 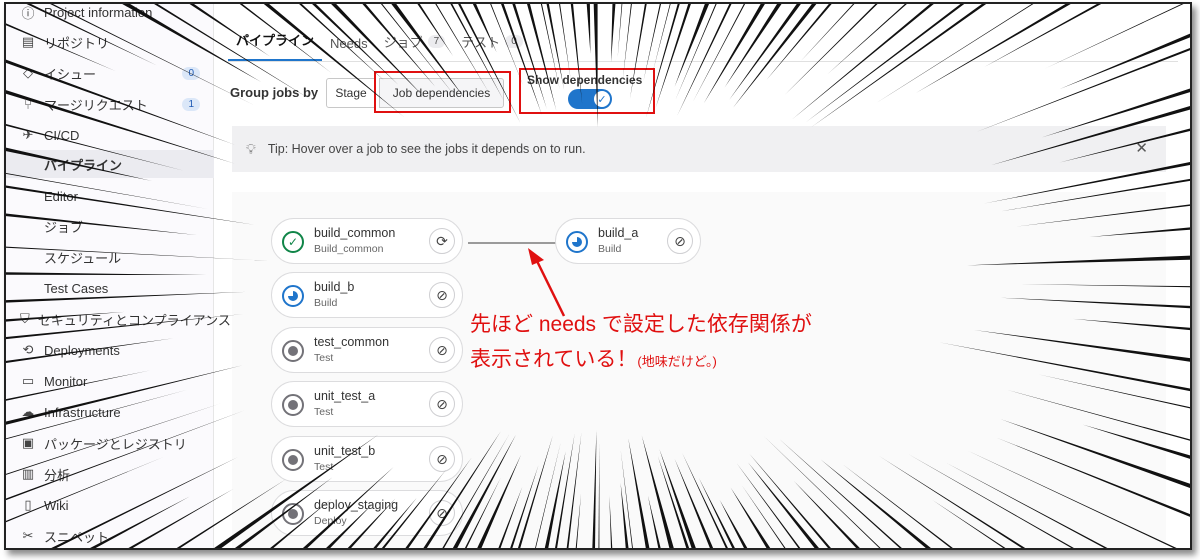 I want to click on info-icon: ⓘ, so click(x=28, y=13).